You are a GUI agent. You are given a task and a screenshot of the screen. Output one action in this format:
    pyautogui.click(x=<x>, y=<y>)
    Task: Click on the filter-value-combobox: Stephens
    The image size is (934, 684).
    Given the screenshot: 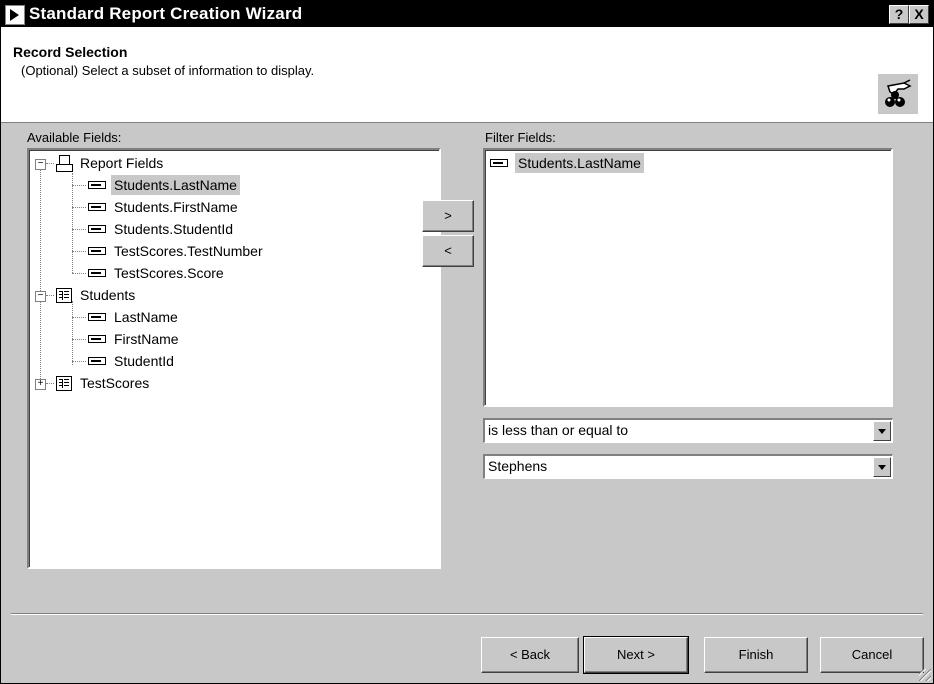 What is the action you would take?
    pyautogui.click(x=688, y=466)
    